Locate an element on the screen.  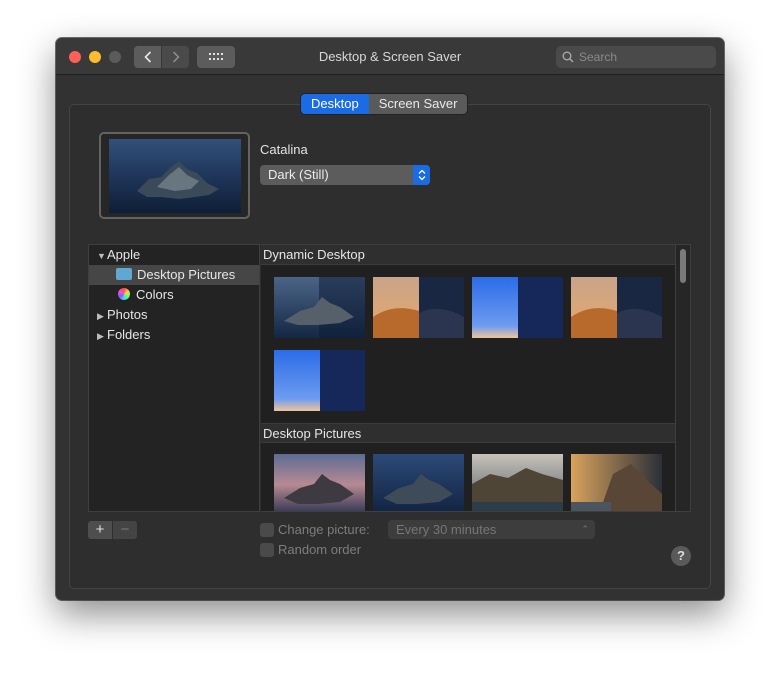
wallpaper-mode-popup: Dark (Still) is located at coordinates (345, 175).